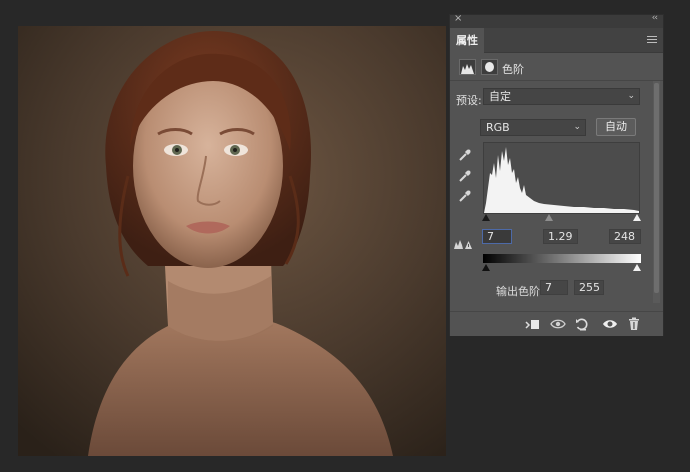  What do you see at coordinates (556, 40) in the screenshot?
I see `panel-tab-bar: 属性` at bounding box center [556, 40].